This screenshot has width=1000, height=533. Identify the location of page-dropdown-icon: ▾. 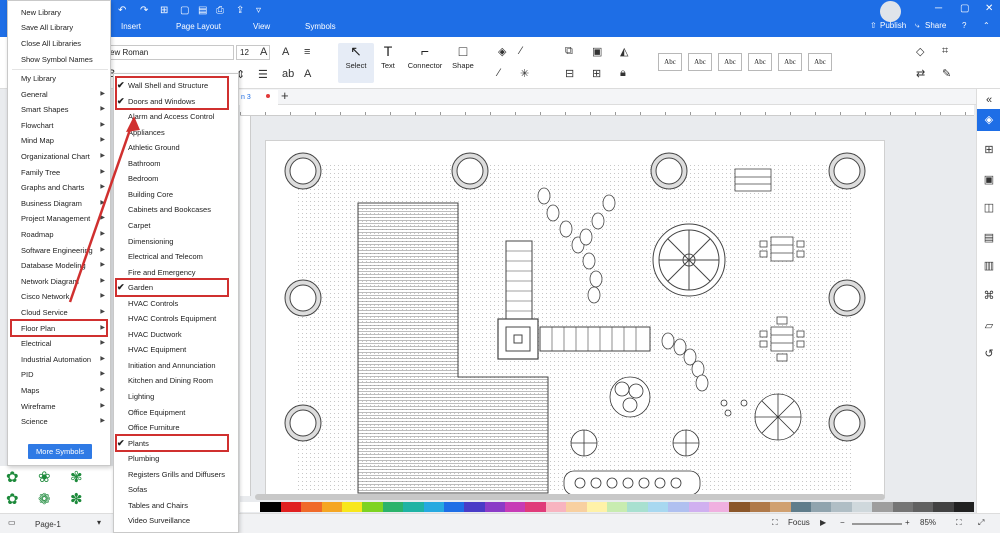
(99, 522).